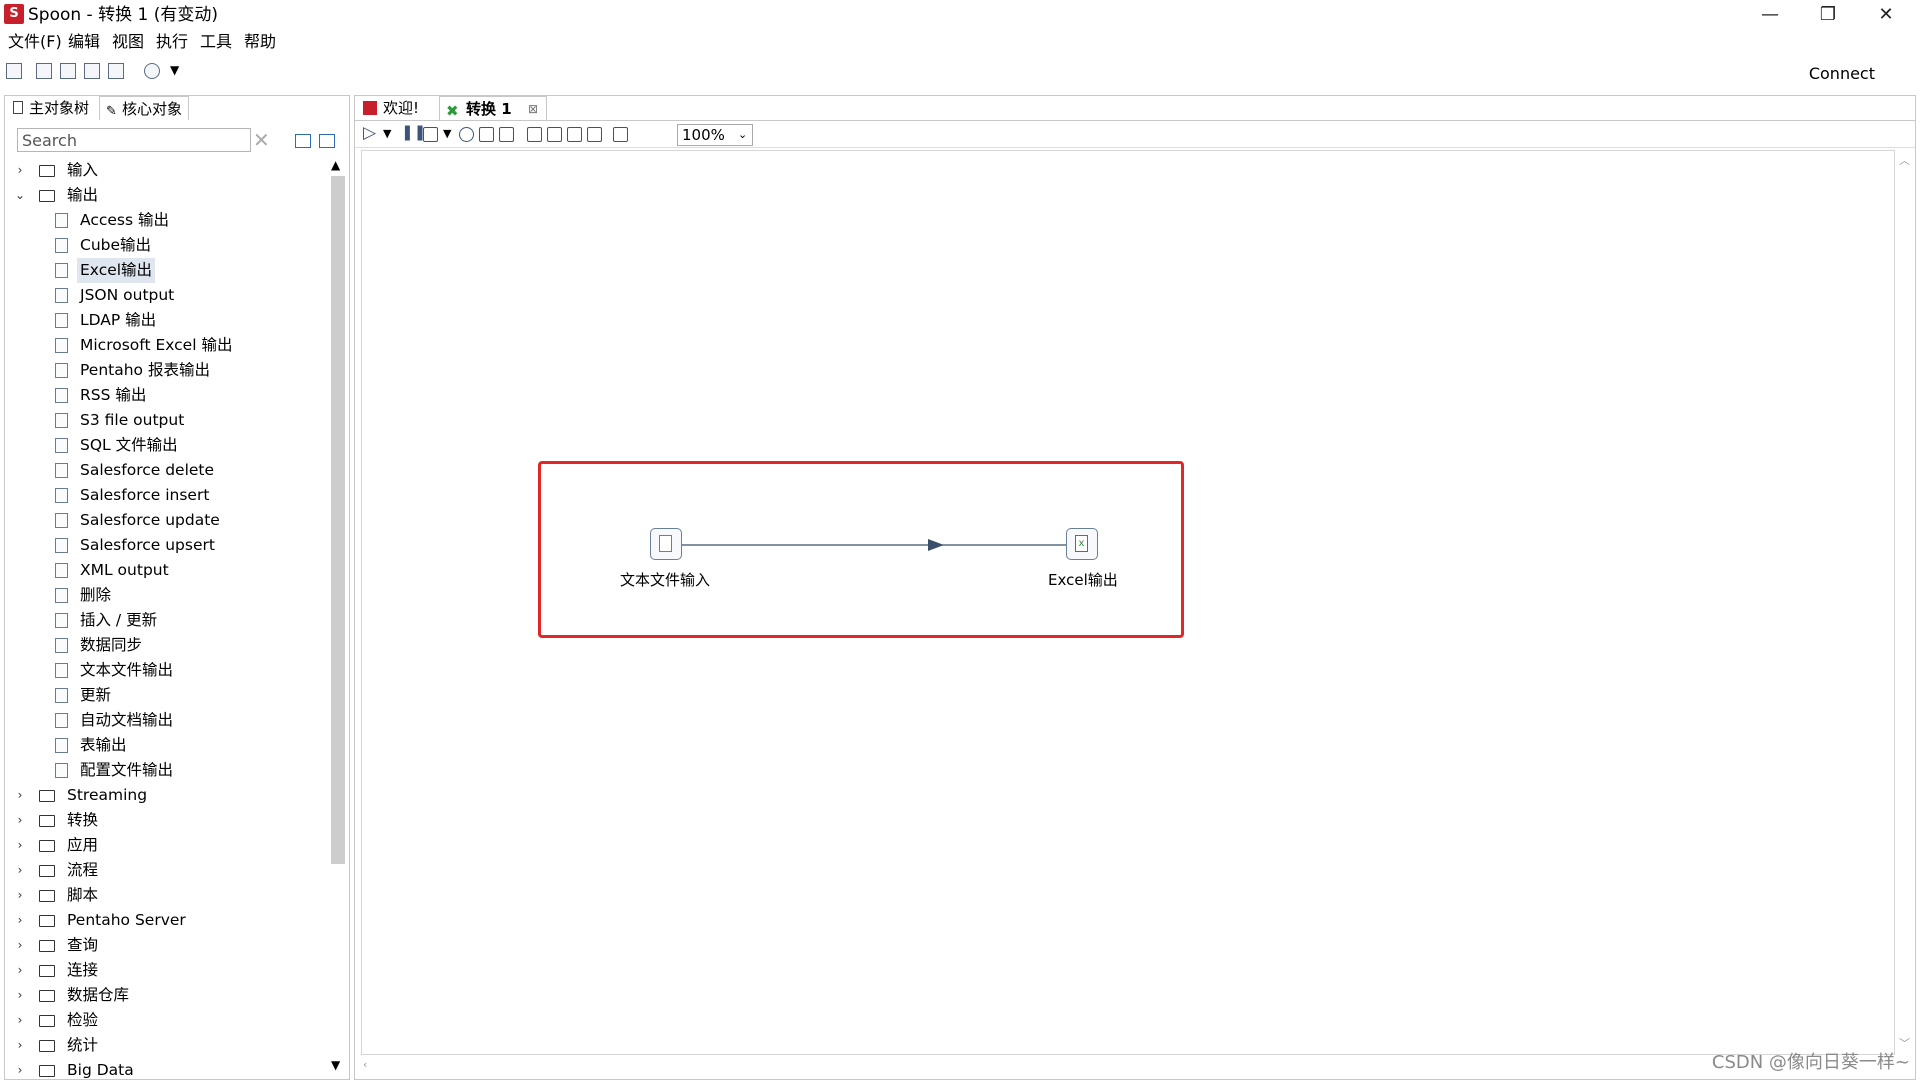 Image resolution: width=1920 pixels, height=1080 pixels. What do you see at coordinates (174, 70) in the screenshot?
I see `layers-dropdown-chevron-icon: ▼` at bounding box center [174, 70].